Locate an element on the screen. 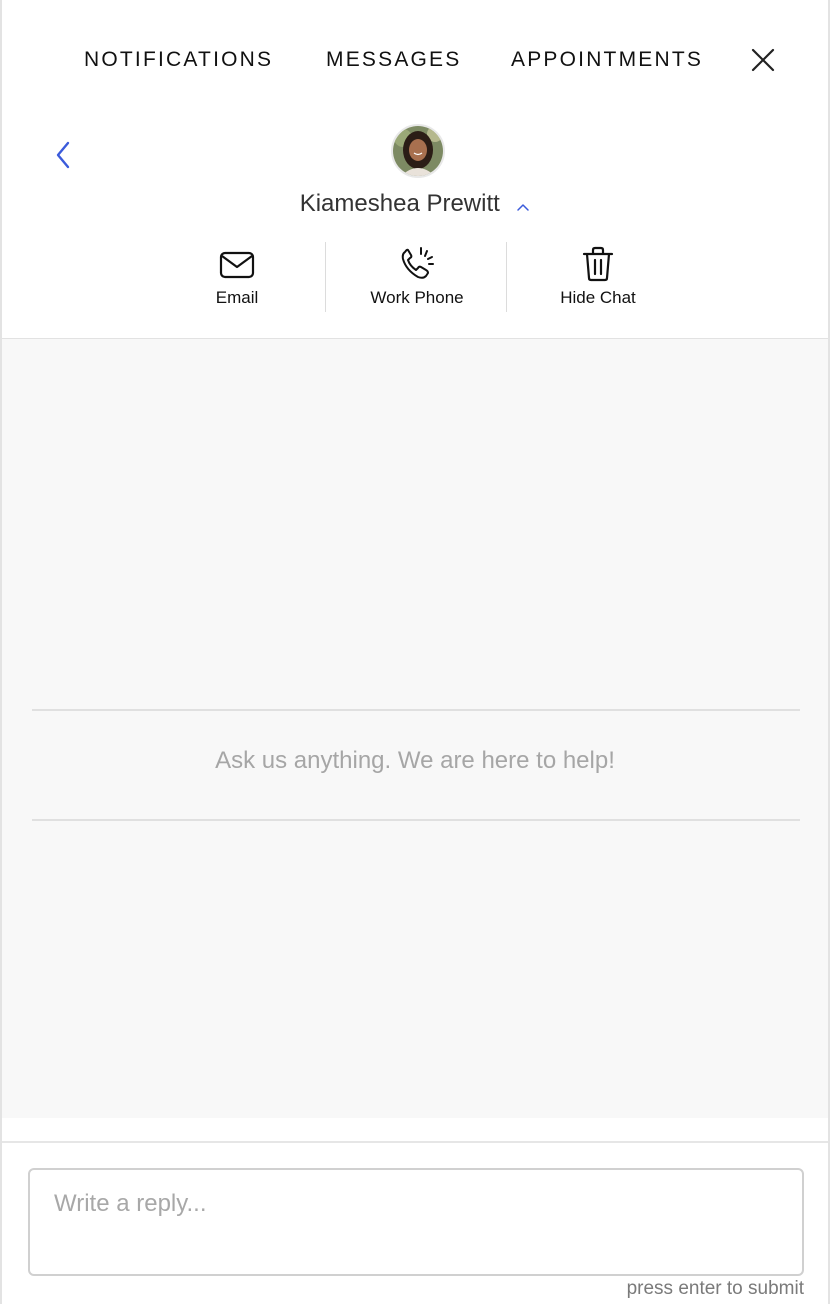 The width and height of the screenshot is (832, 1304). top-nav: NOTIFICATIONS MESSAGES APPOINTMENTS is located at coordinates (415, 59).